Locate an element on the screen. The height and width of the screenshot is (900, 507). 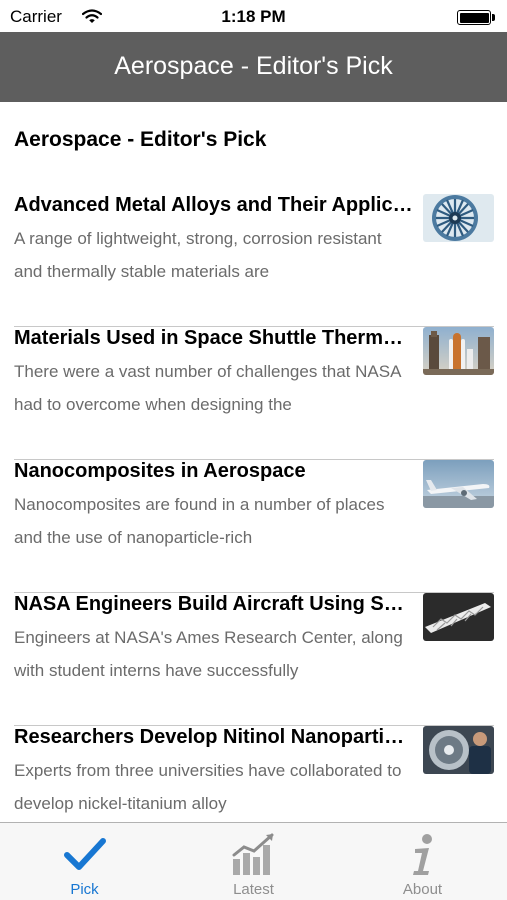
checkmark-icon is located at coordinates (84, 854).